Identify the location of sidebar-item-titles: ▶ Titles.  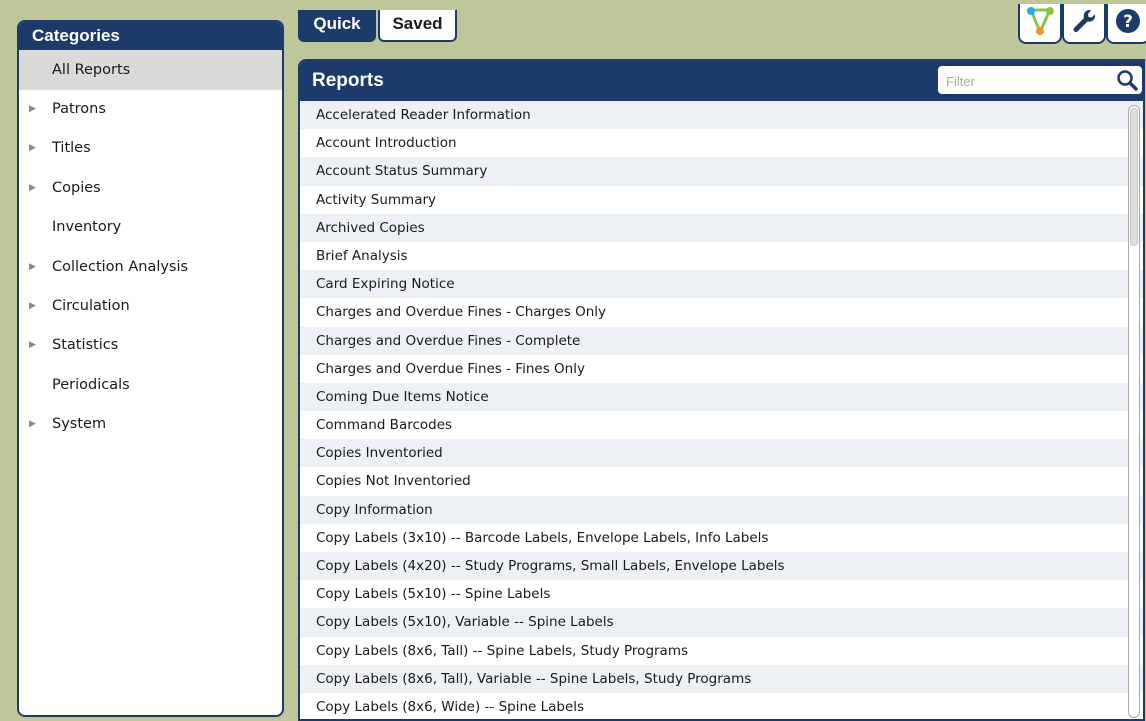
(150, 148).